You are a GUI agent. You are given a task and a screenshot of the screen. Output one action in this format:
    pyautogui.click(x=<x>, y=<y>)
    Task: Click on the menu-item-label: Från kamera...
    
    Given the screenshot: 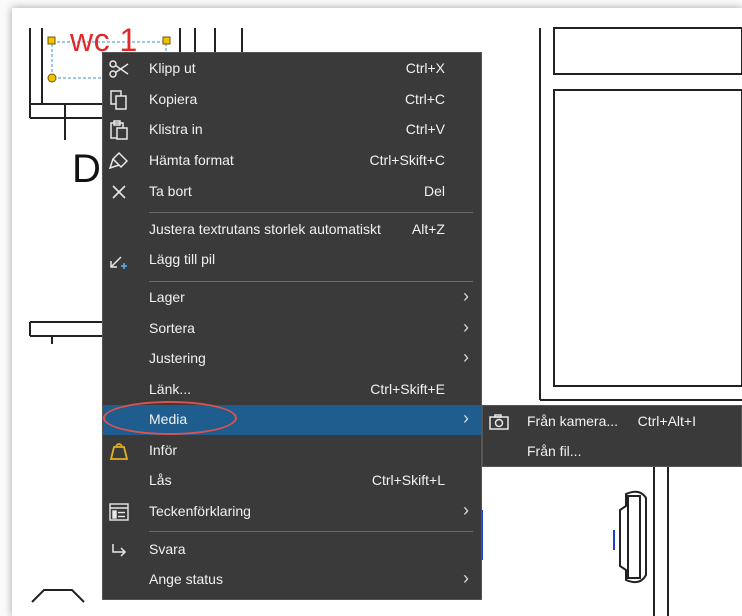 What is the action you would take?
    pyautogui.click(x=573, y=421)
    